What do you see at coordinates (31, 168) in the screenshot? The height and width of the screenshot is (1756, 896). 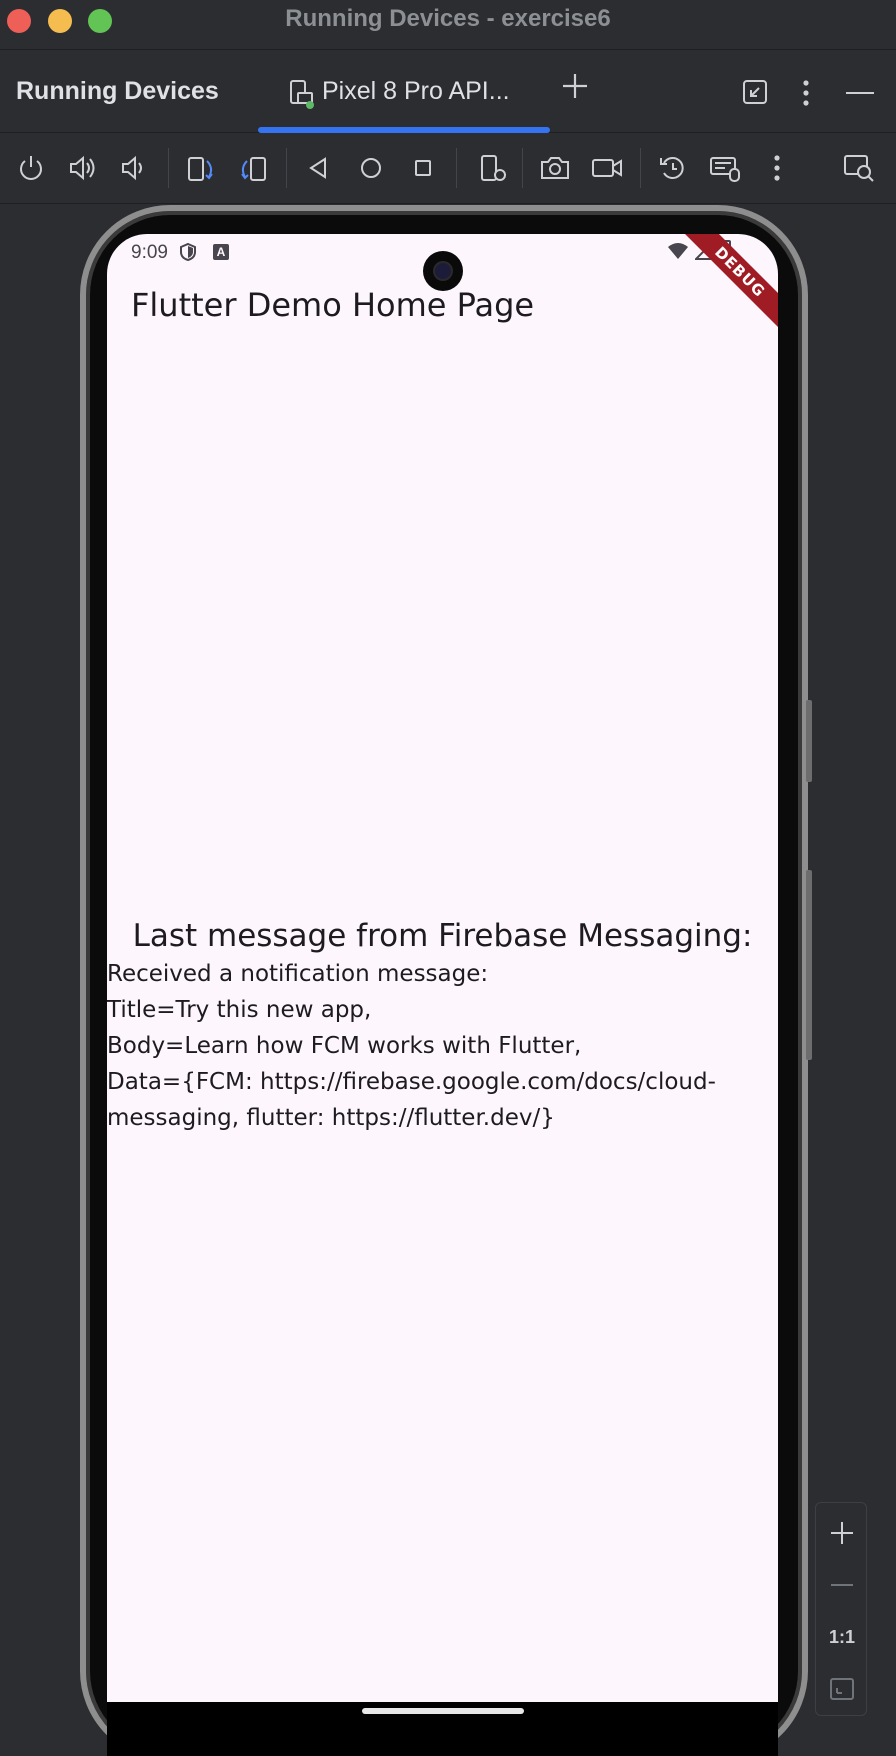 I see `power-icon` at bounding box center [31, 168].